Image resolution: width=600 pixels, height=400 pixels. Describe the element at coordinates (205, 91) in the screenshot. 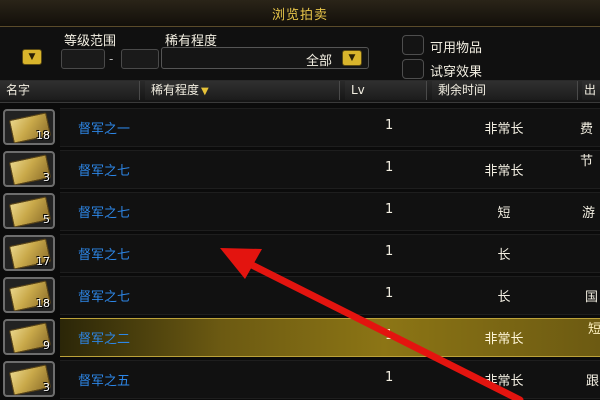

I see `sort-arrow-icon: ▼` at that location.